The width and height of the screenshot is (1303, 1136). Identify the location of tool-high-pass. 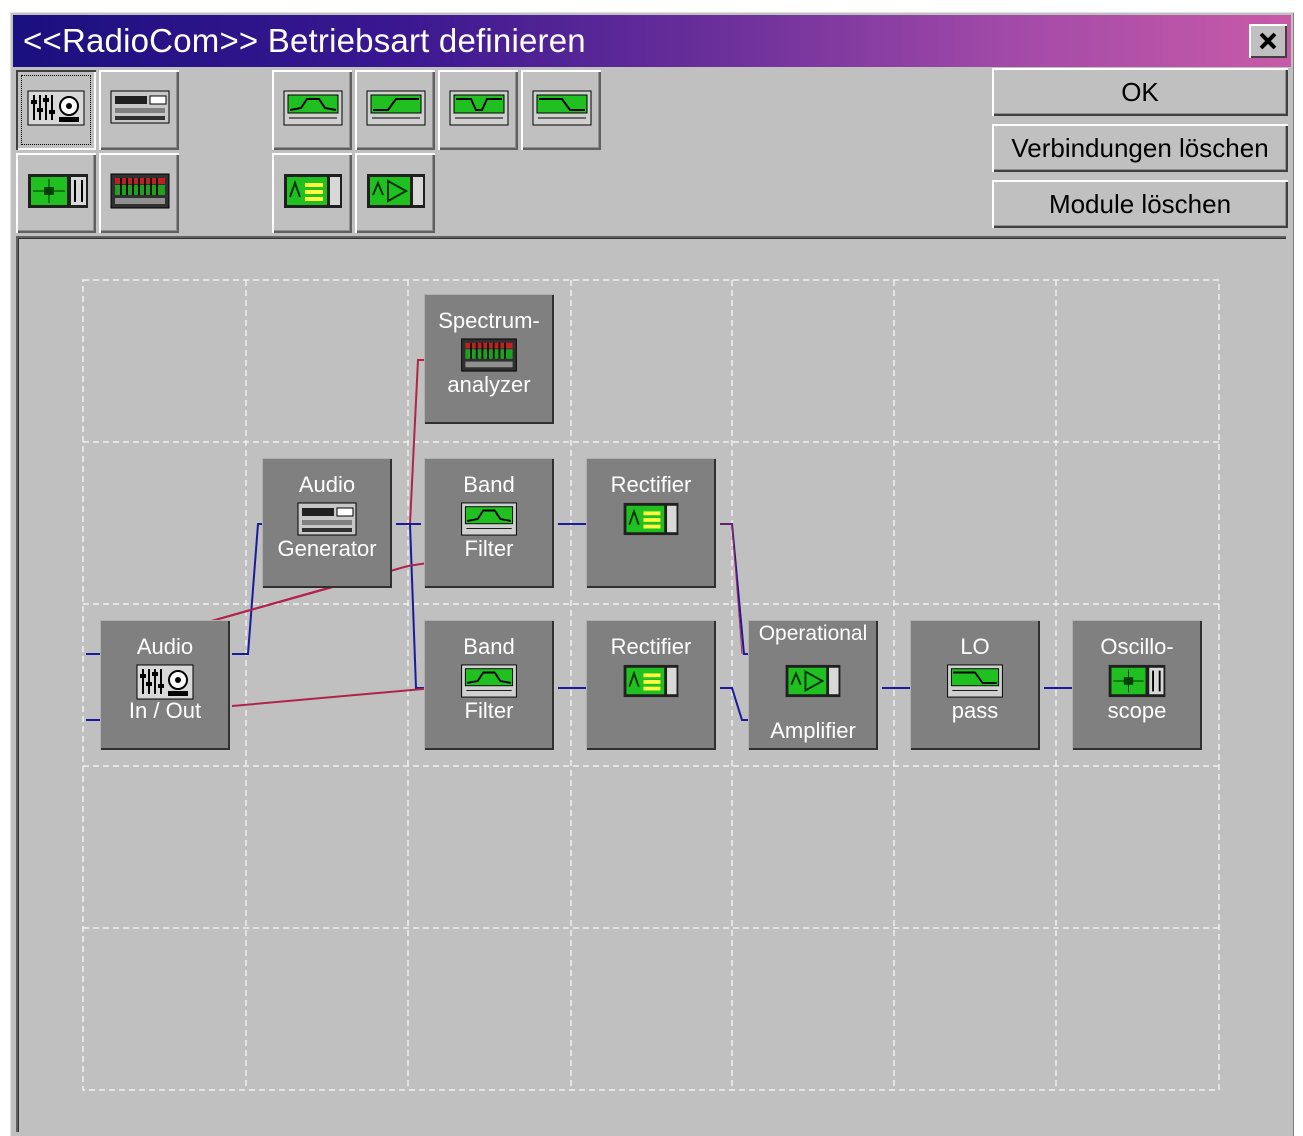
(395, 110).